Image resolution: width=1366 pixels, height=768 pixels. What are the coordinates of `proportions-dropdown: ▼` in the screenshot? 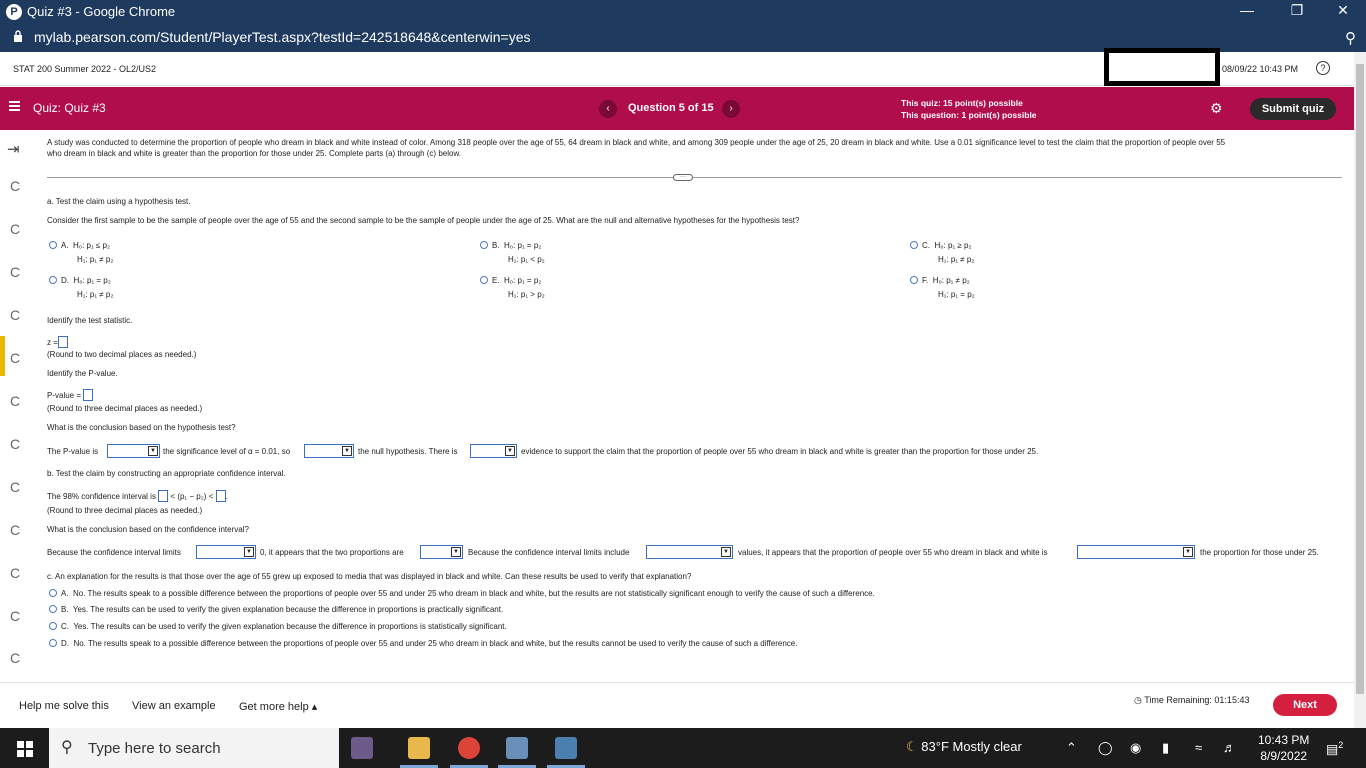 It's located at (441, 552).